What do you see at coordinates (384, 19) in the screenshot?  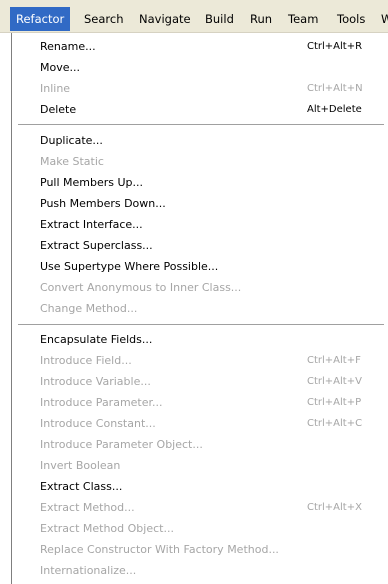 I see `menu-window: W` at bounding box center [384, 19].